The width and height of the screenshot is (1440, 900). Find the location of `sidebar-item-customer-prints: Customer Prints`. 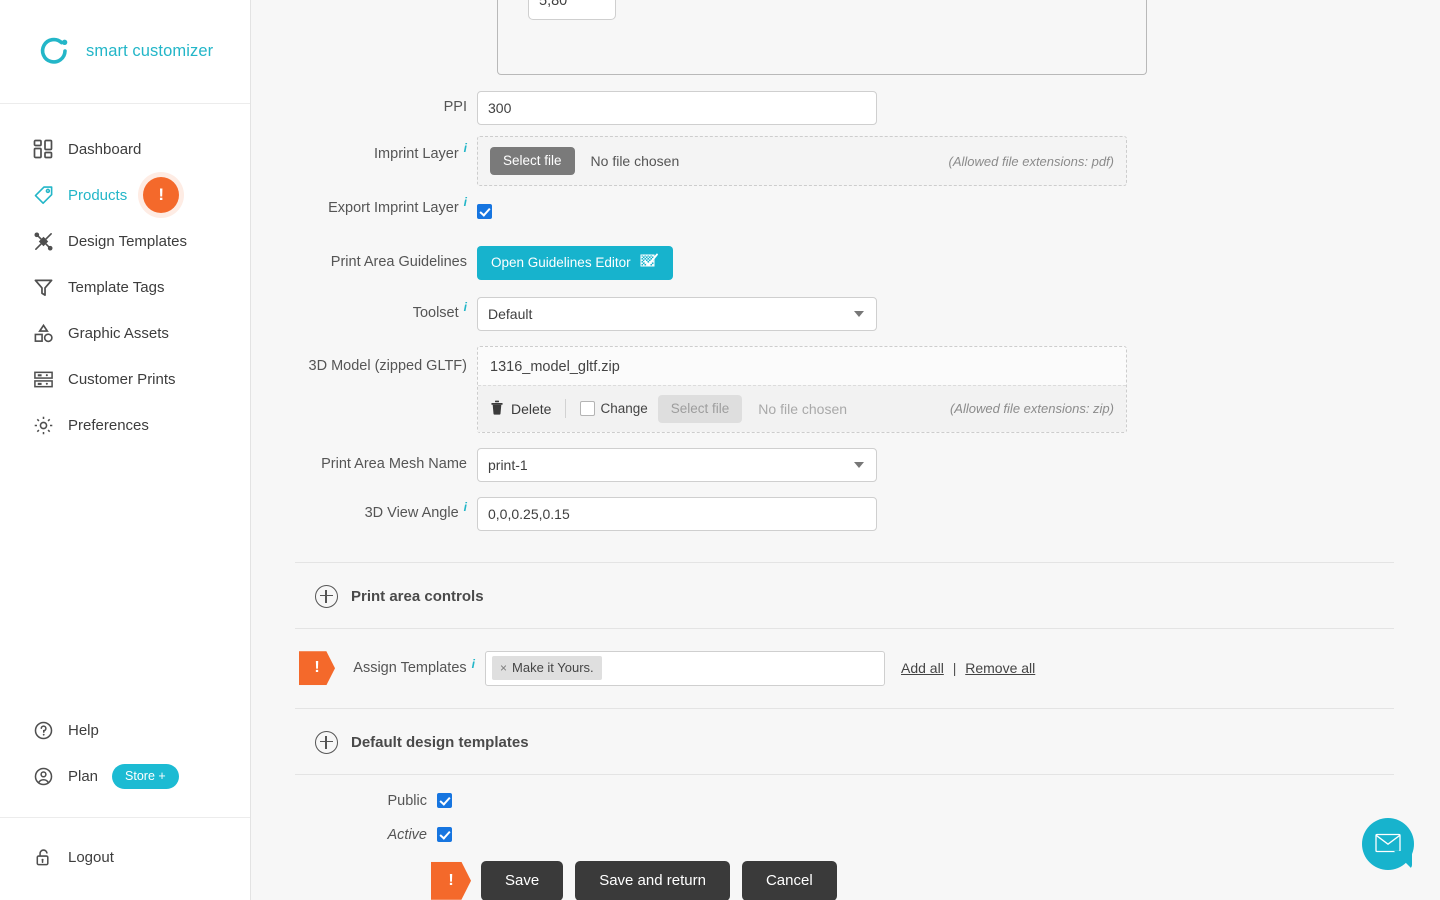

sidebar-item-customer-prints: Customer Prints is located at coordinates (125, 379).